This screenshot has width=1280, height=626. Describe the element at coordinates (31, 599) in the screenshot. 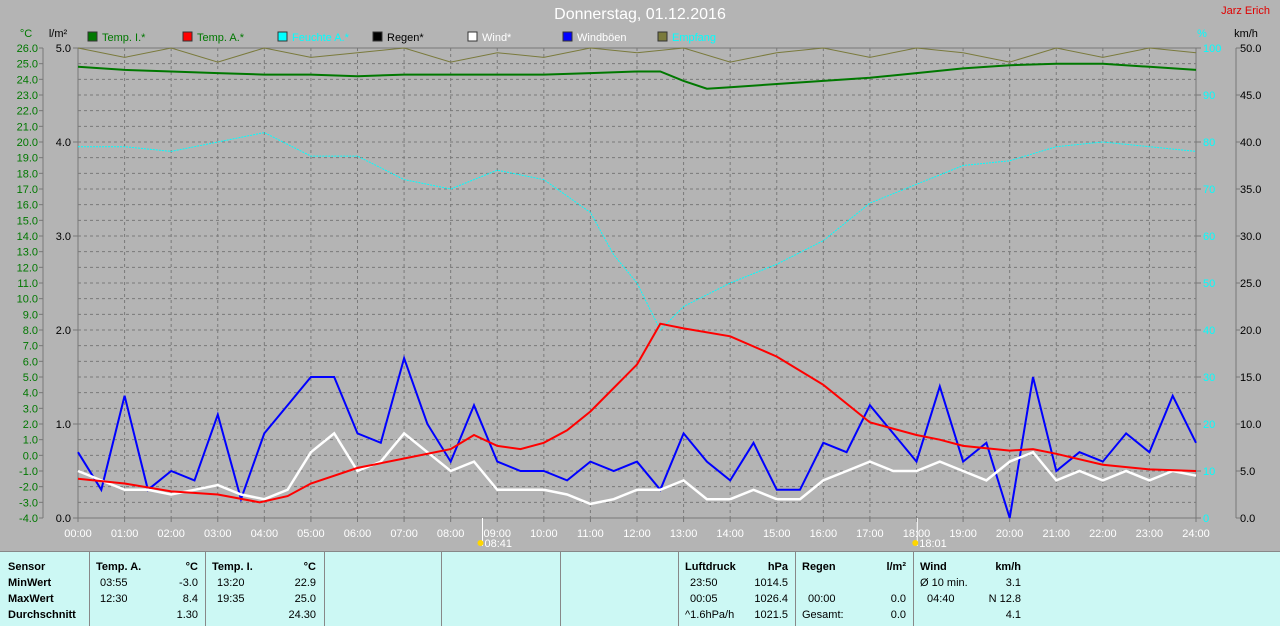

I see `row-label-max: MaxWert` at that location.